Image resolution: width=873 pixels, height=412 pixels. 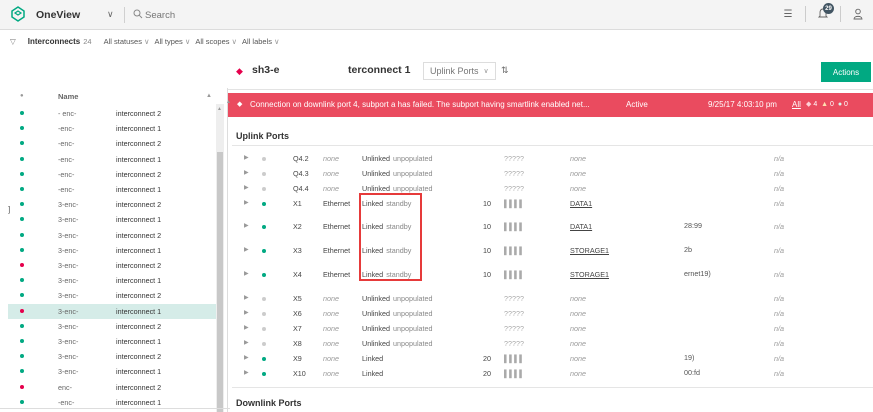 What do you see at coordinates (858, 14) in the screenshot?
I see `user-icon` at bounding box center [858, 14].